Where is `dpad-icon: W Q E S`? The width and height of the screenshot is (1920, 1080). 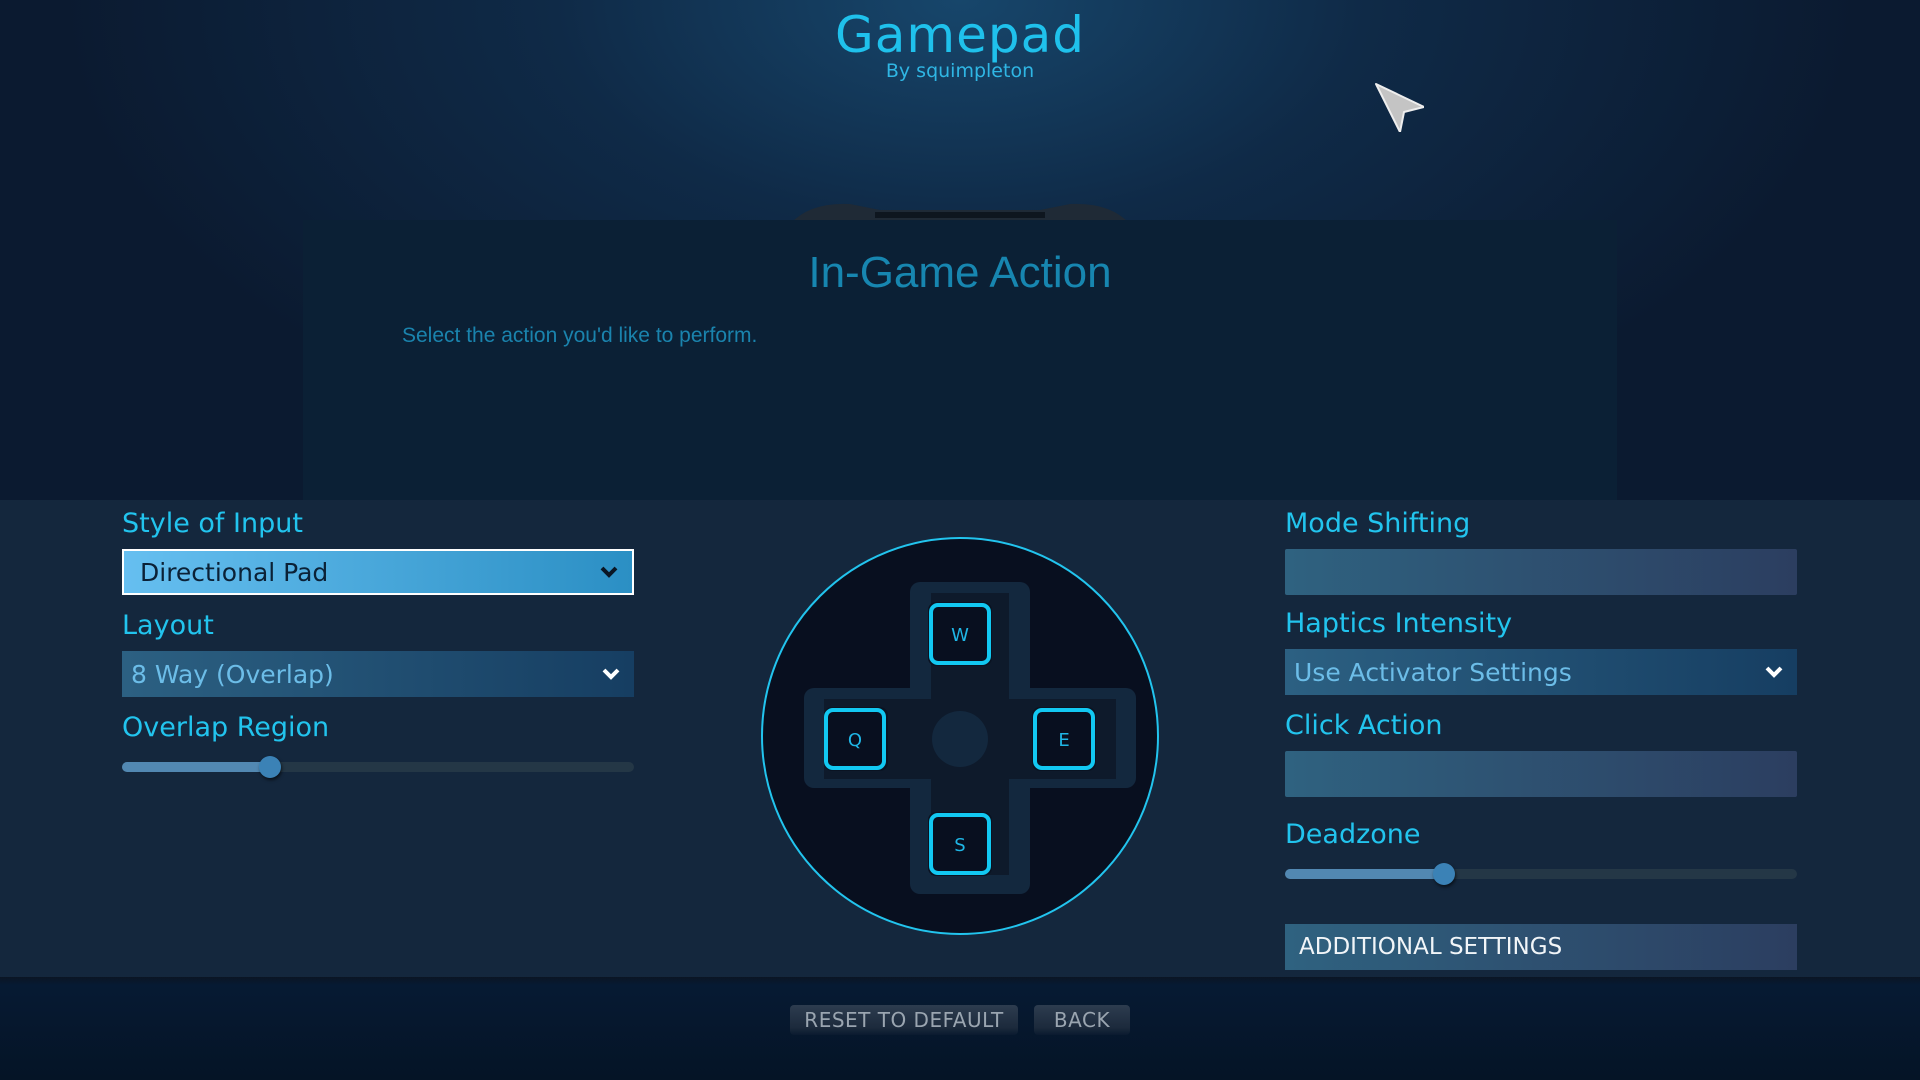
dpad-icon: W Q E S is located at coordinates (960, 736).